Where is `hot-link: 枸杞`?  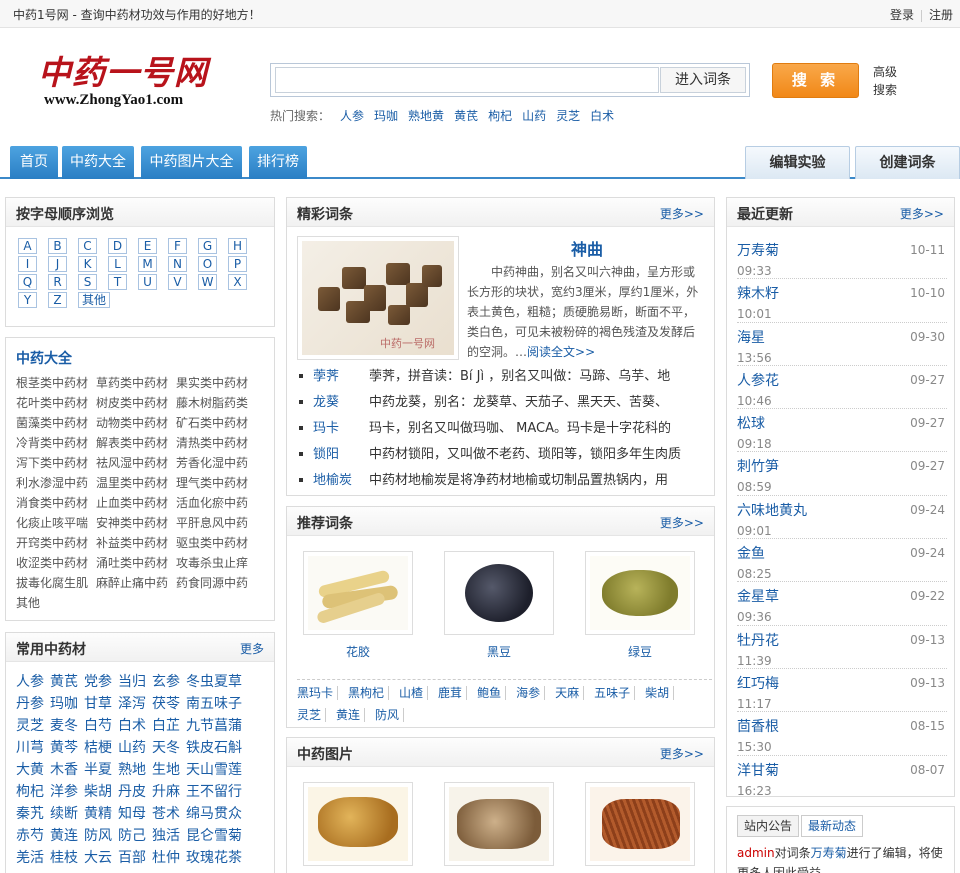
hot-link: 枸杞 is located at coordinates (500, 116).